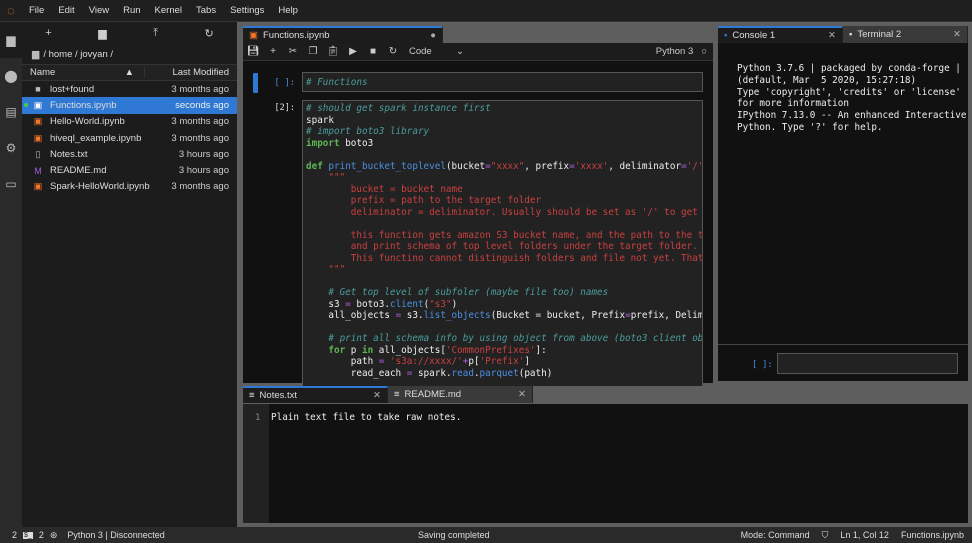  What do you see at coordinates (41, 535) in the screenshot?
I see `kernel-count: 2` at bounding box center [41, 535].